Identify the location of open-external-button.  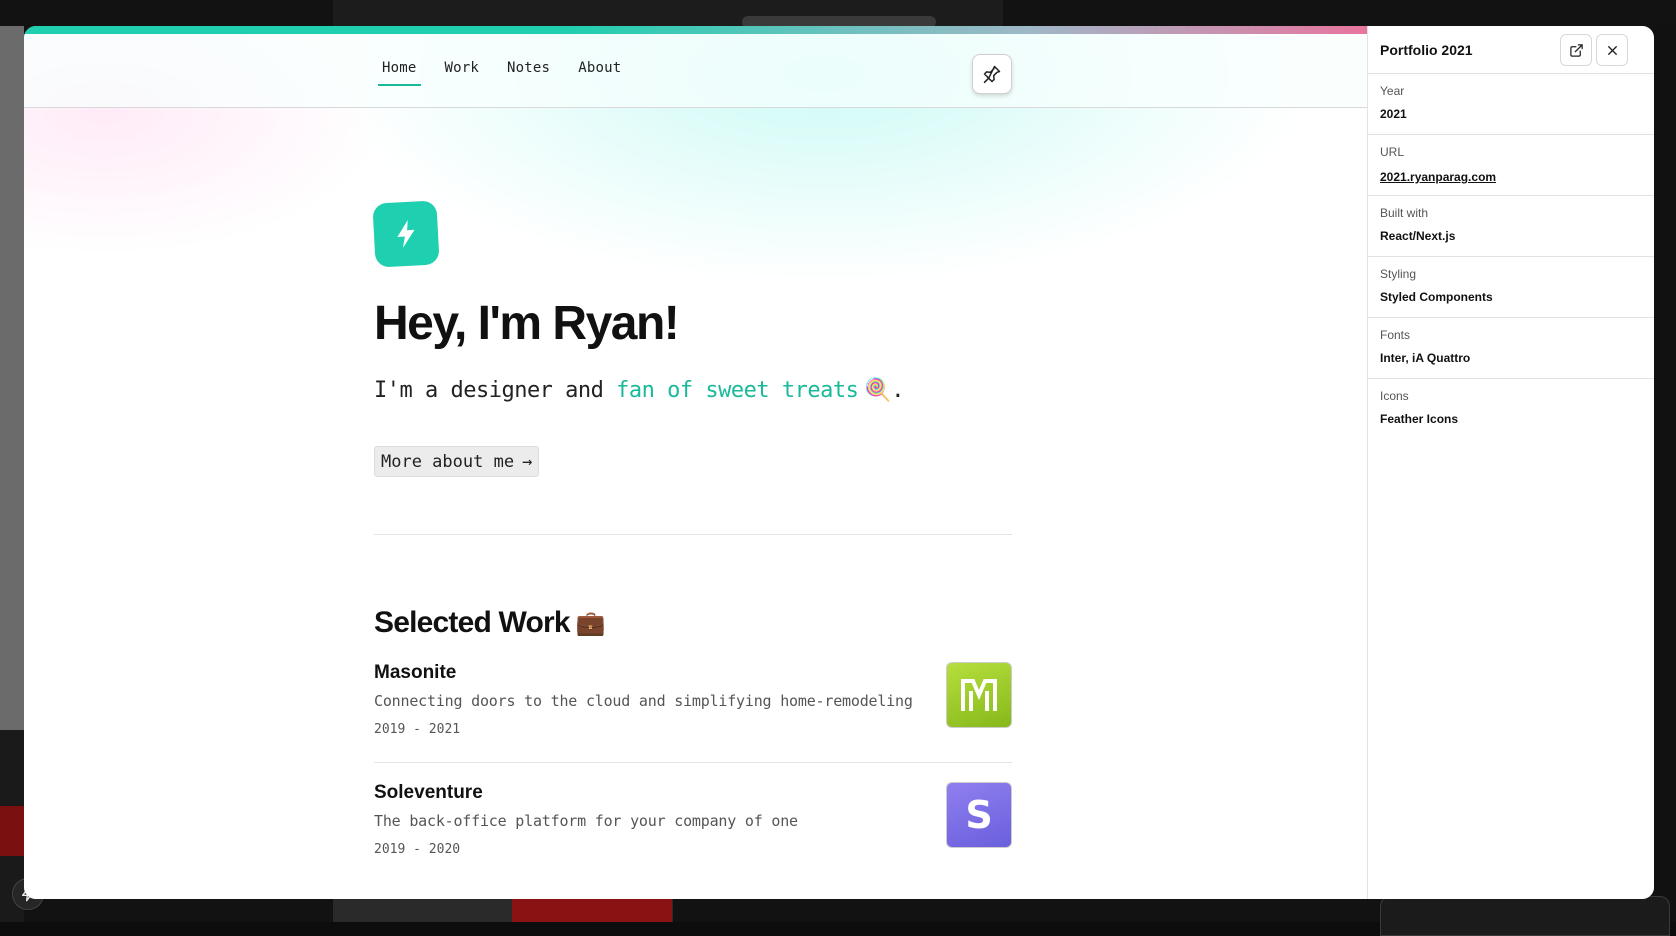
(1576, 50).